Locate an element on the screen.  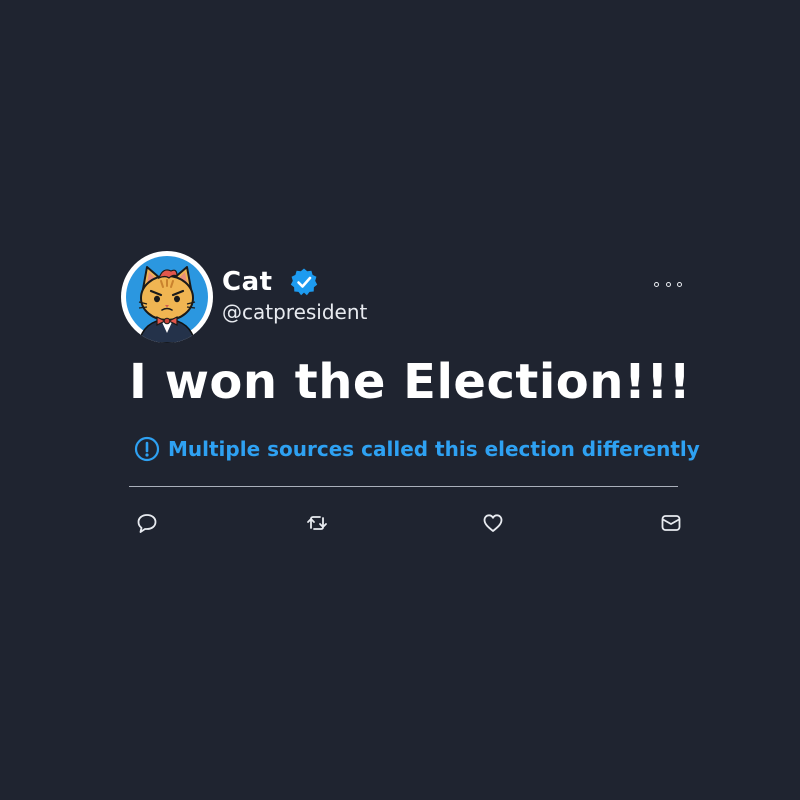
heart-icon is located at coordinates (493, 523).